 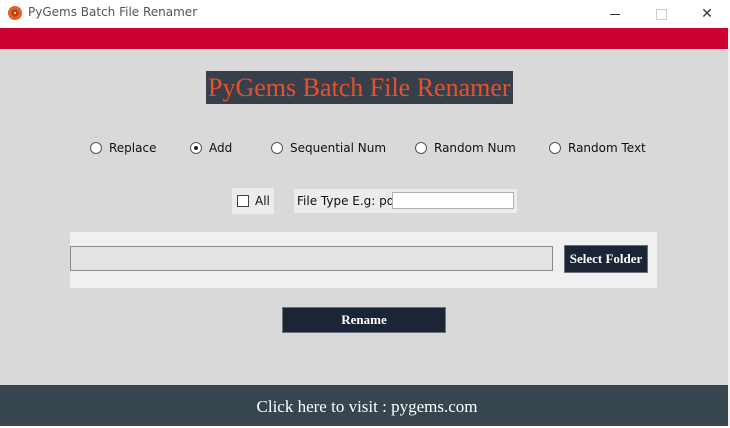 What do you see at coordinates (221, 148) in the screenshot?
I see `radio-label: Add` at bounding box center [221, 148].